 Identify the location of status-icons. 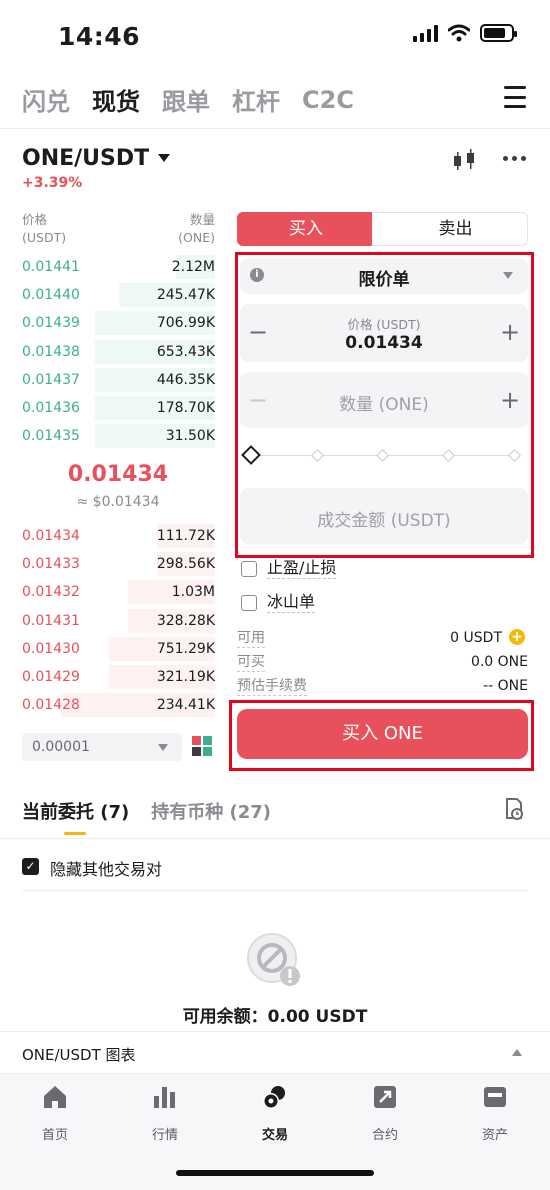
(465, 33).